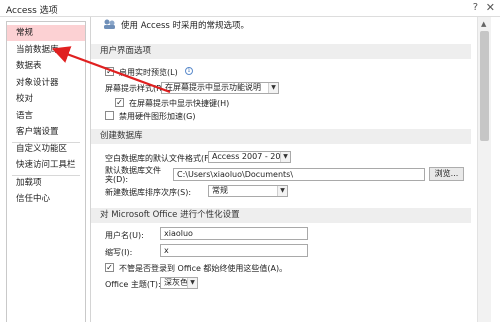 The height and width of the screenshot is (322, 500). I want to click on tooltip-style-label: 屏幕提示样式(R):, so click(136, 88).